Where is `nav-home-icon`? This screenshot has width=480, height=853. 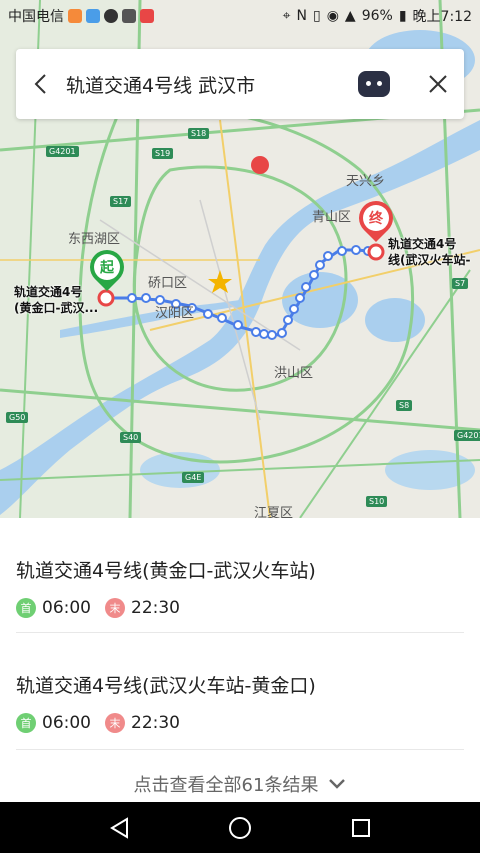
nav-home-icon is located at coordinates (240, 828).